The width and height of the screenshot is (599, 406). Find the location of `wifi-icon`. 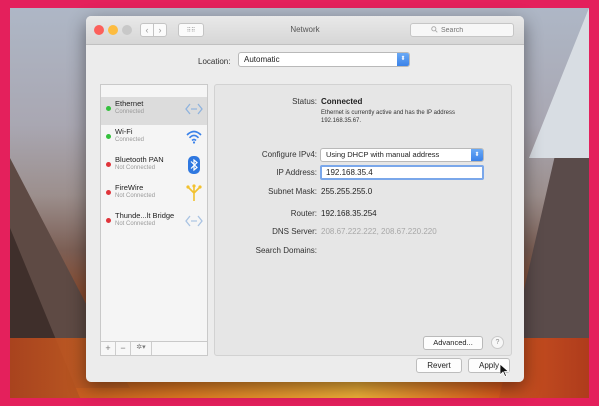

wifi-icon is located at coordinates (194, 137).